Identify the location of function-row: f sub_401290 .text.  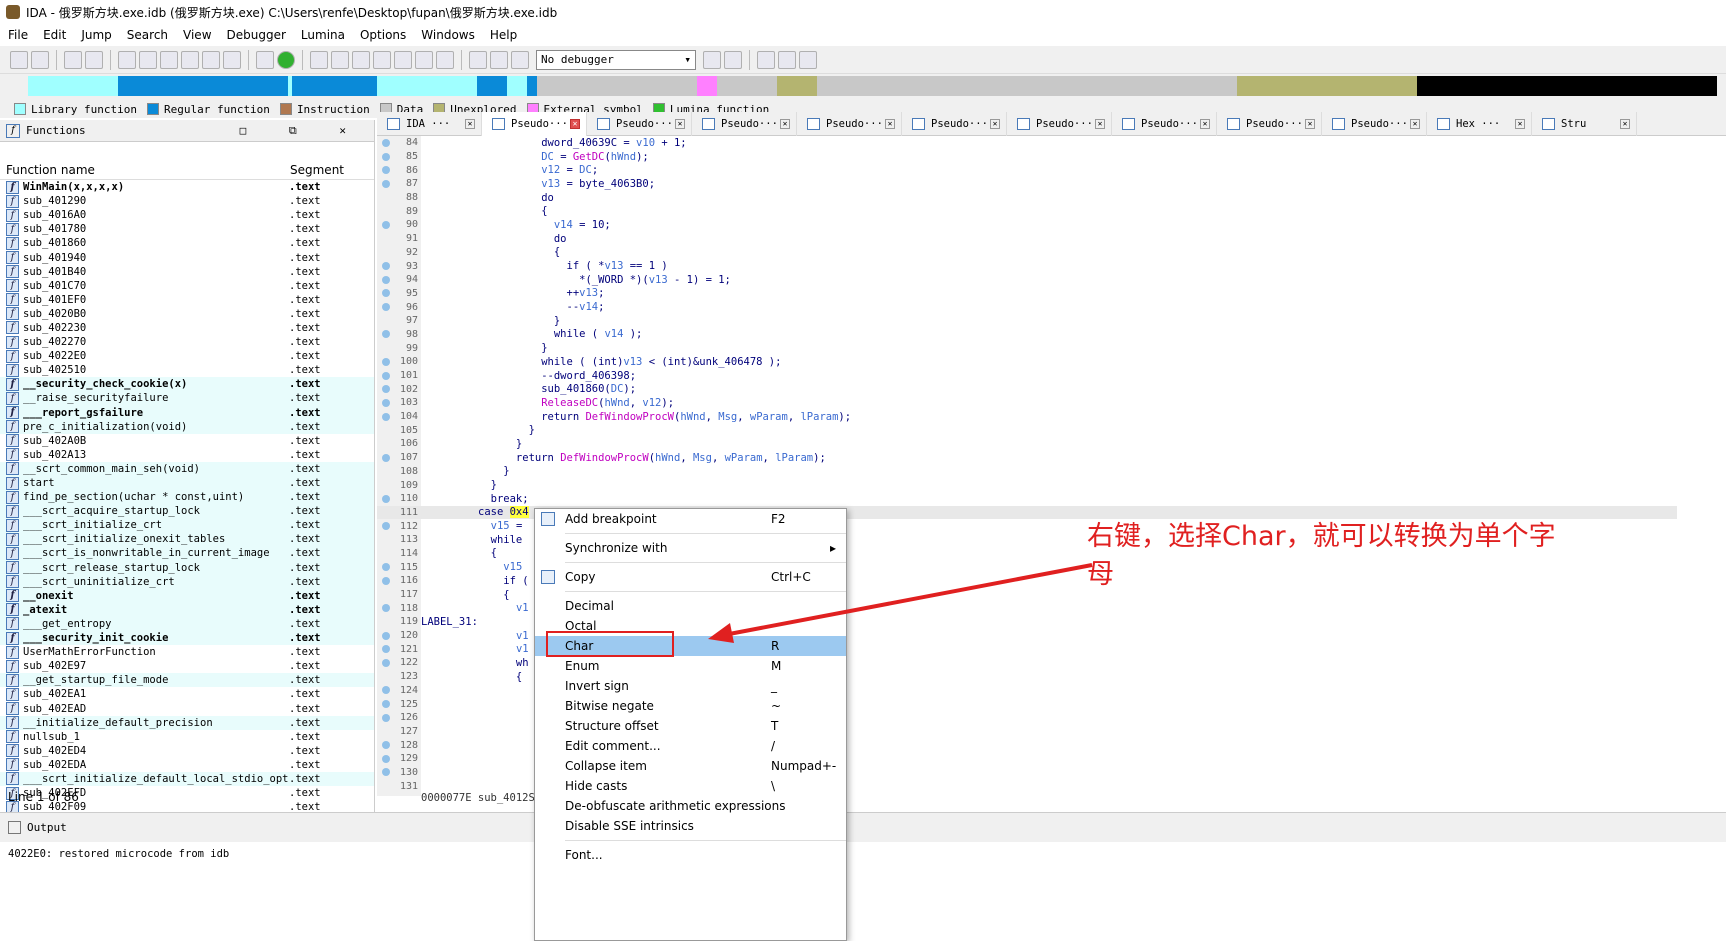
(187, 201).